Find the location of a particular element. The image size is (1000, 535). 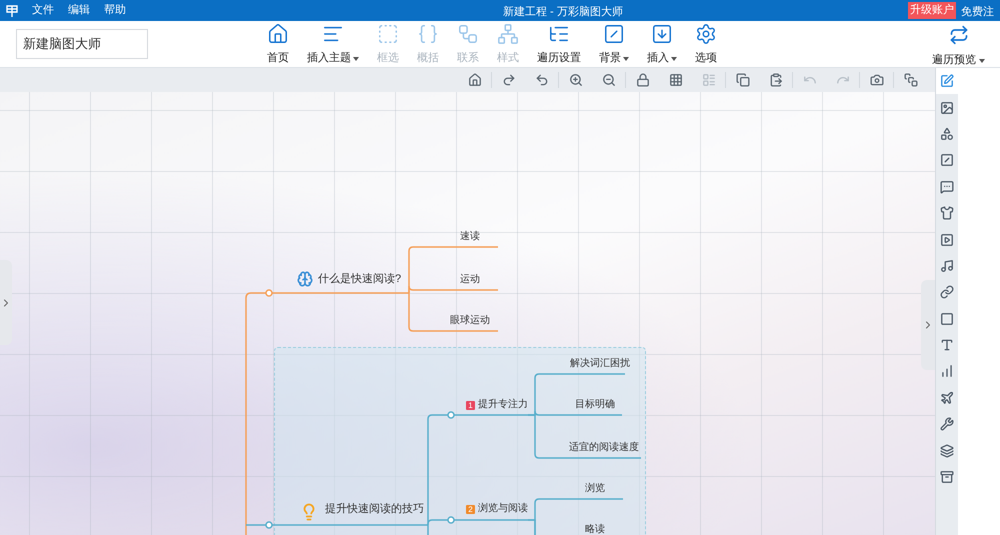

redo-icon is located at coordinates (509, 80).